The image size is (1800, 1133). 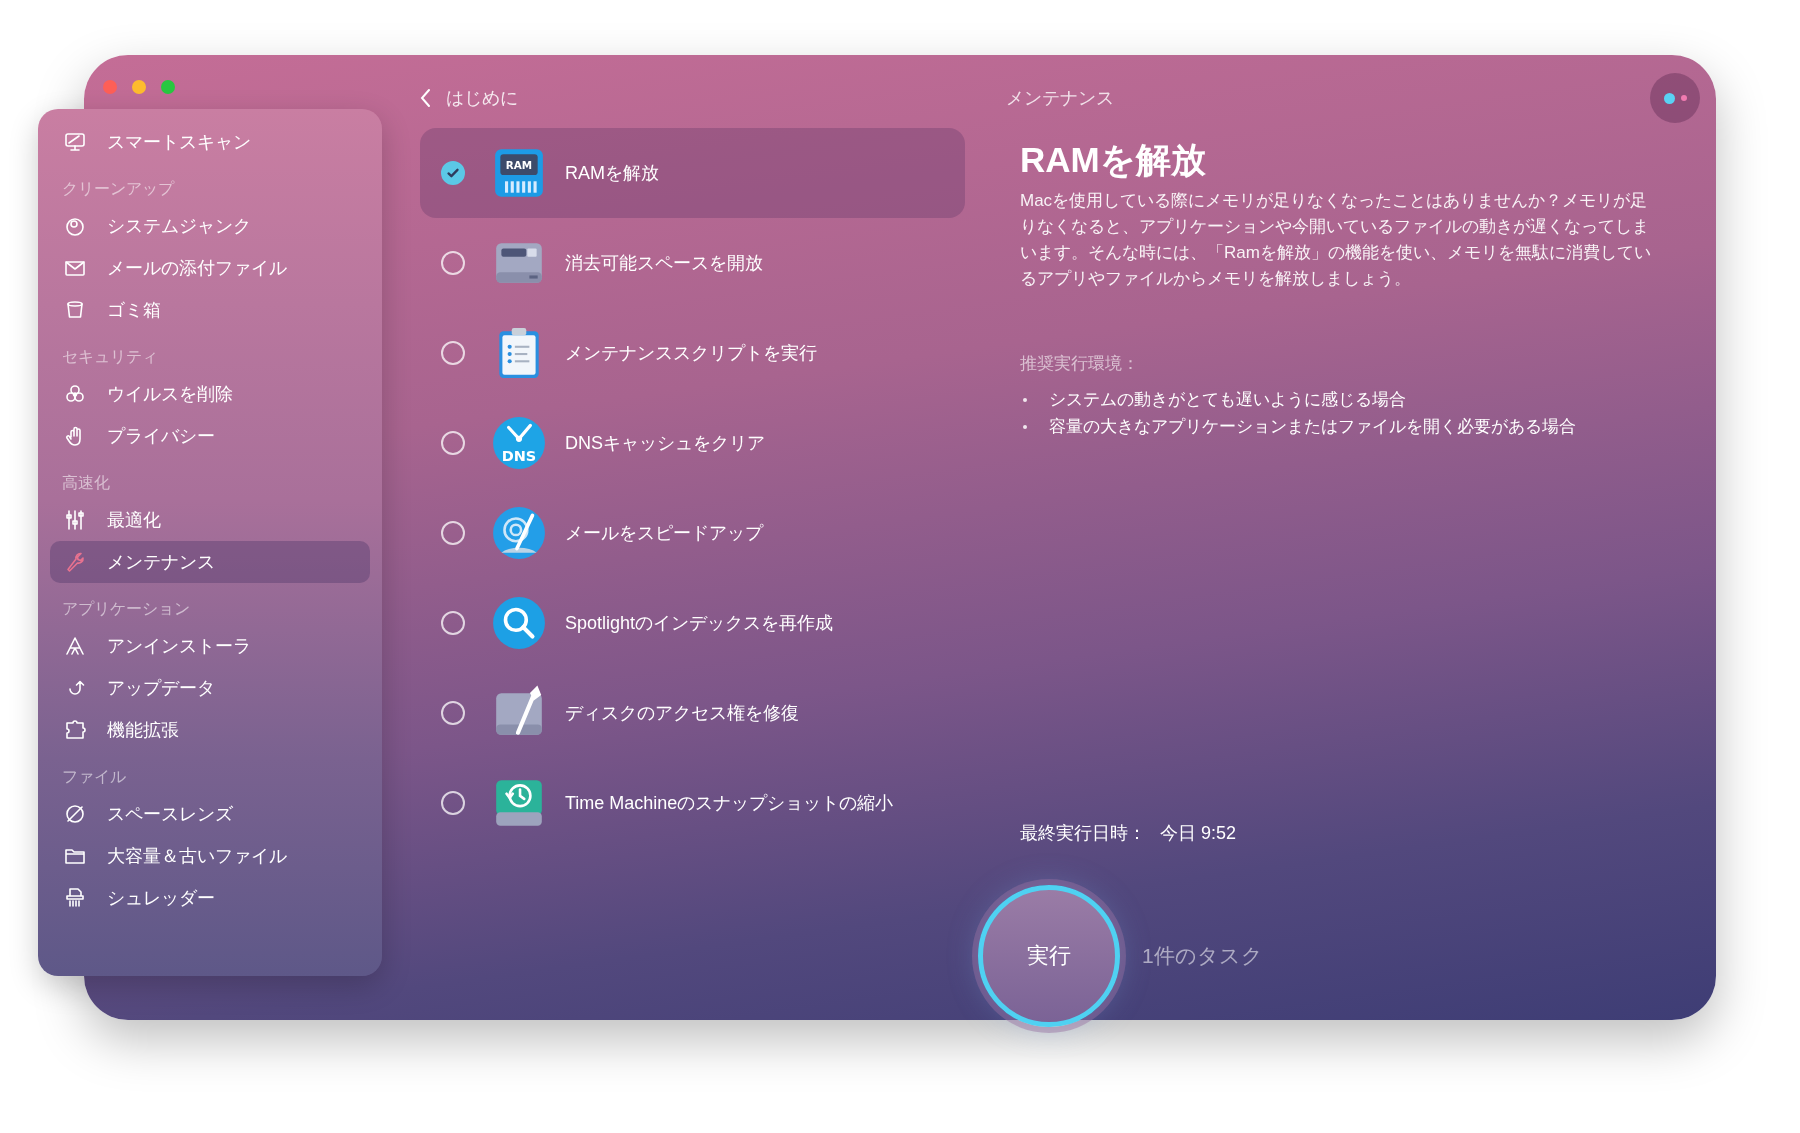 What do you see at coordinates (86, 483) in the screenshot?
I see `sidebar-section-header: 高速化` at bounding box center [86, 483].